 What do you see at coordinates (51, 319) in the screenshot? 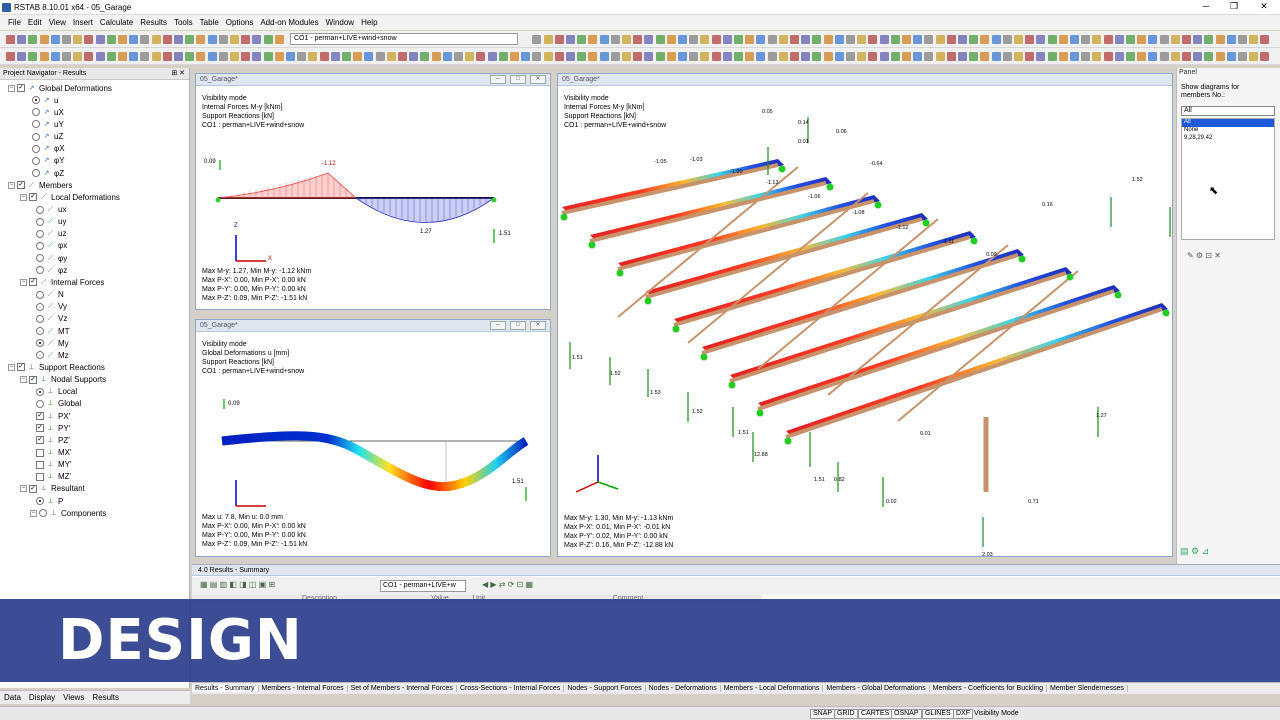
I see `tree-item: ⟋ Vz` at bounding box center [51, 319].